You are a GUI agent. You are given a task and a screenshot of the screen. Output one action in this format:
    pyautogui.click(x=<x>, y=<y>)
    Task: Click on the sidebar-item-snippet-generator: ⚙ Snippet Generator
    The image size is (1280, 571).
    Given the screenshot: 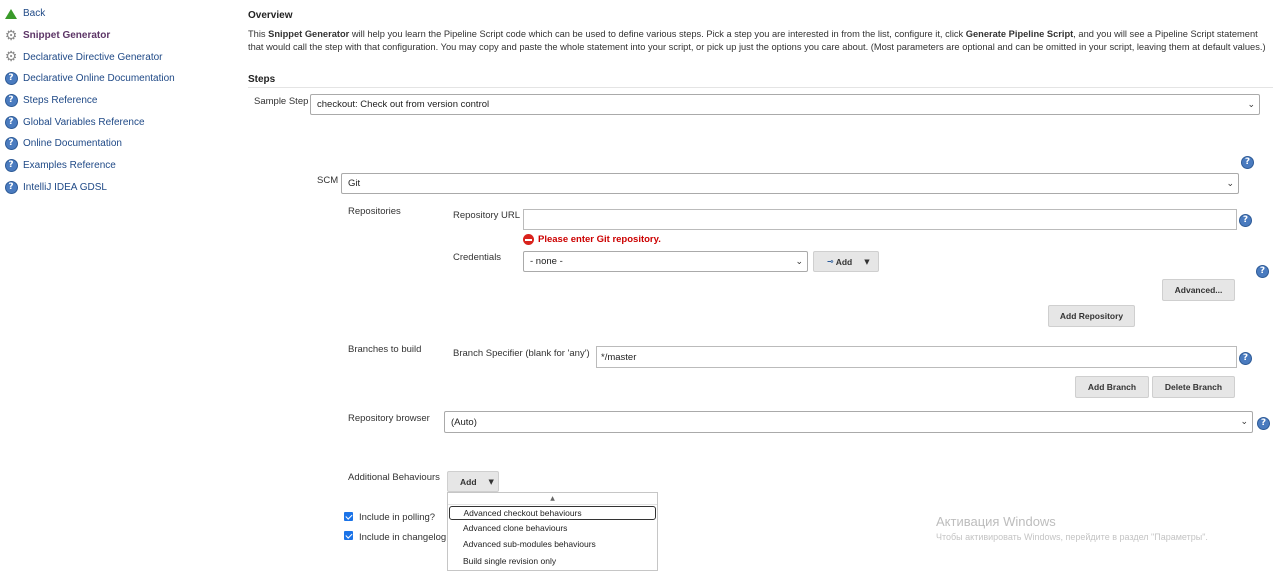 What is the action you would take?
    pyautogui.click(x=104, y=36)
    